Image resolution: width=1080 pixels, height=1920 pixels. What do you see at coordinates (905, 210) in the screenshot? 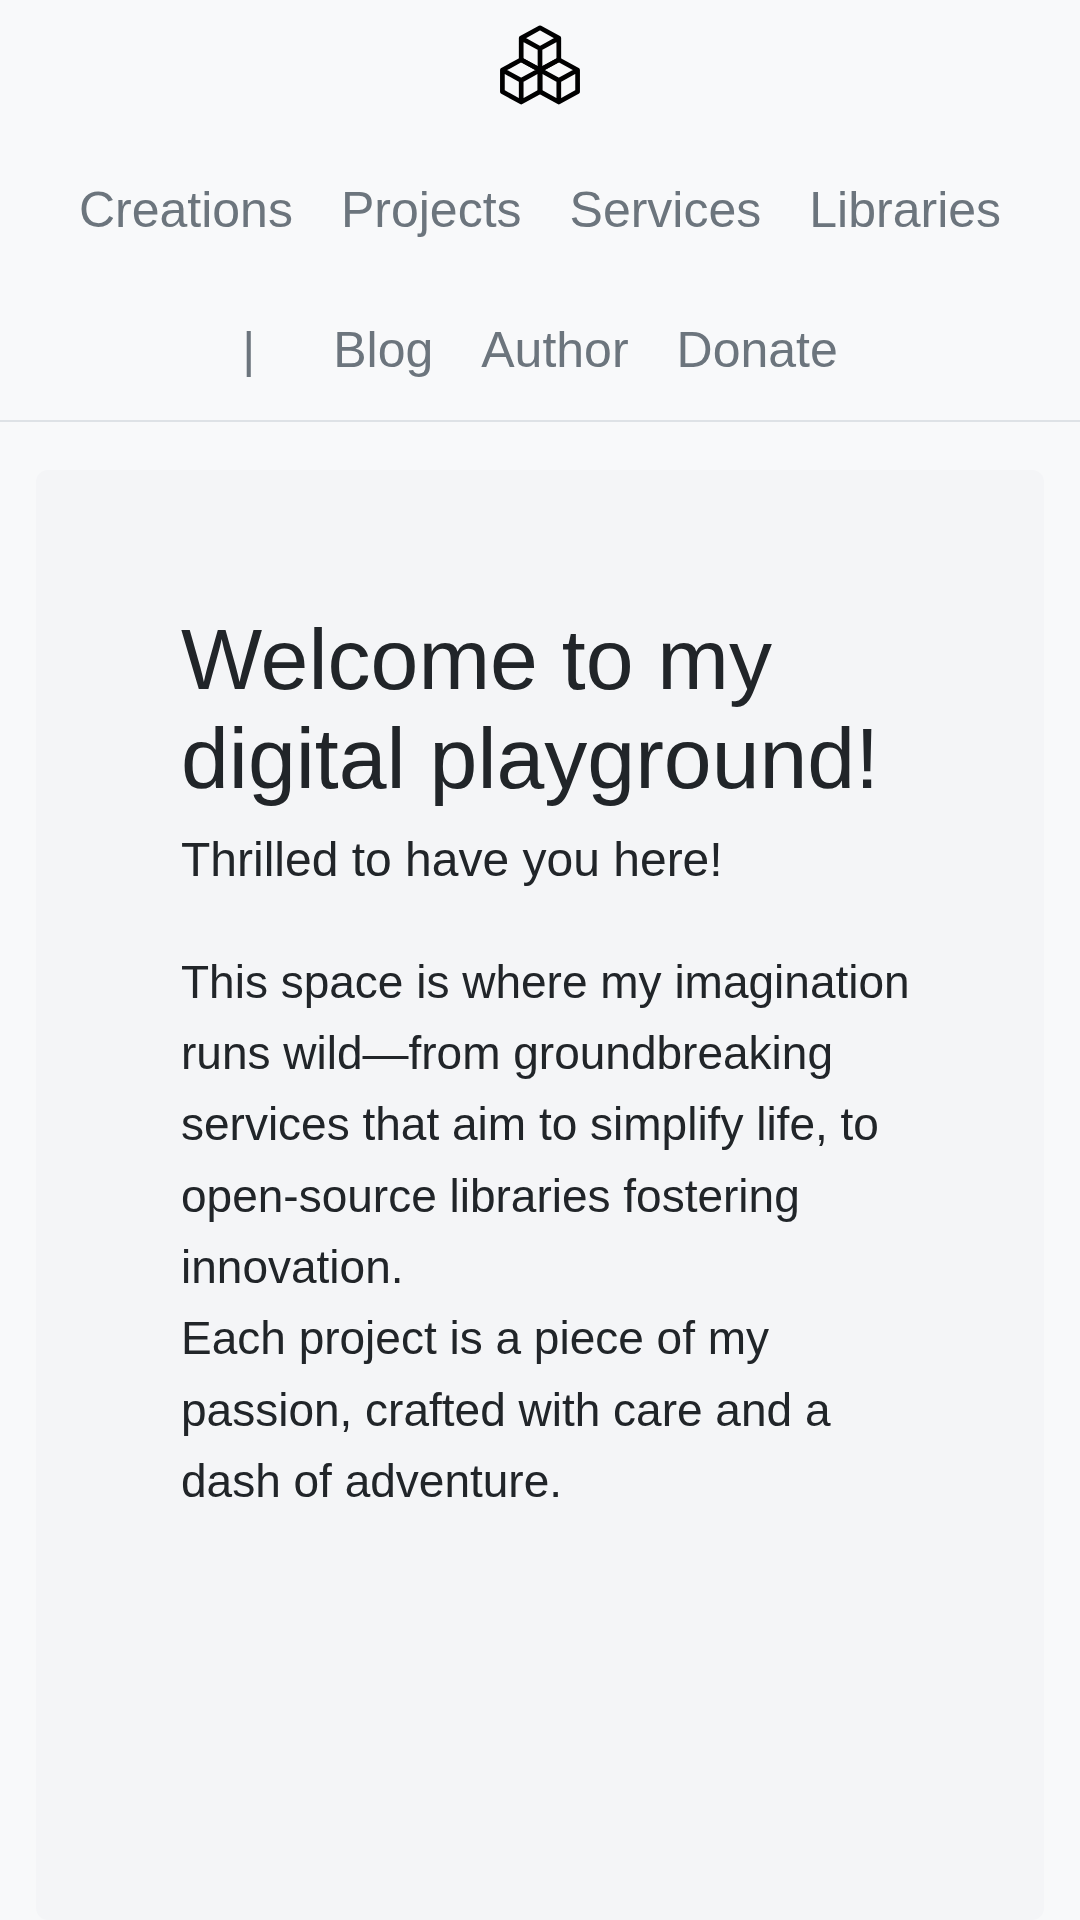
I see `nav-link: Libraries` at bounding box center [905, 210].